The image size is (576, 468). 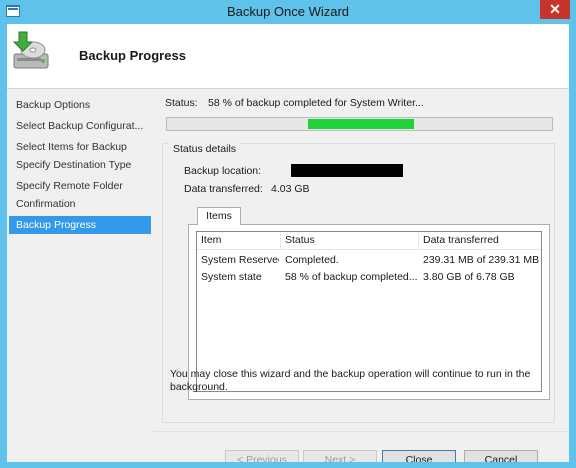 What do you see at coordinates (181, 103) in the screenshot?
I see `status-label: Status:` at bounding box center [181, 103].